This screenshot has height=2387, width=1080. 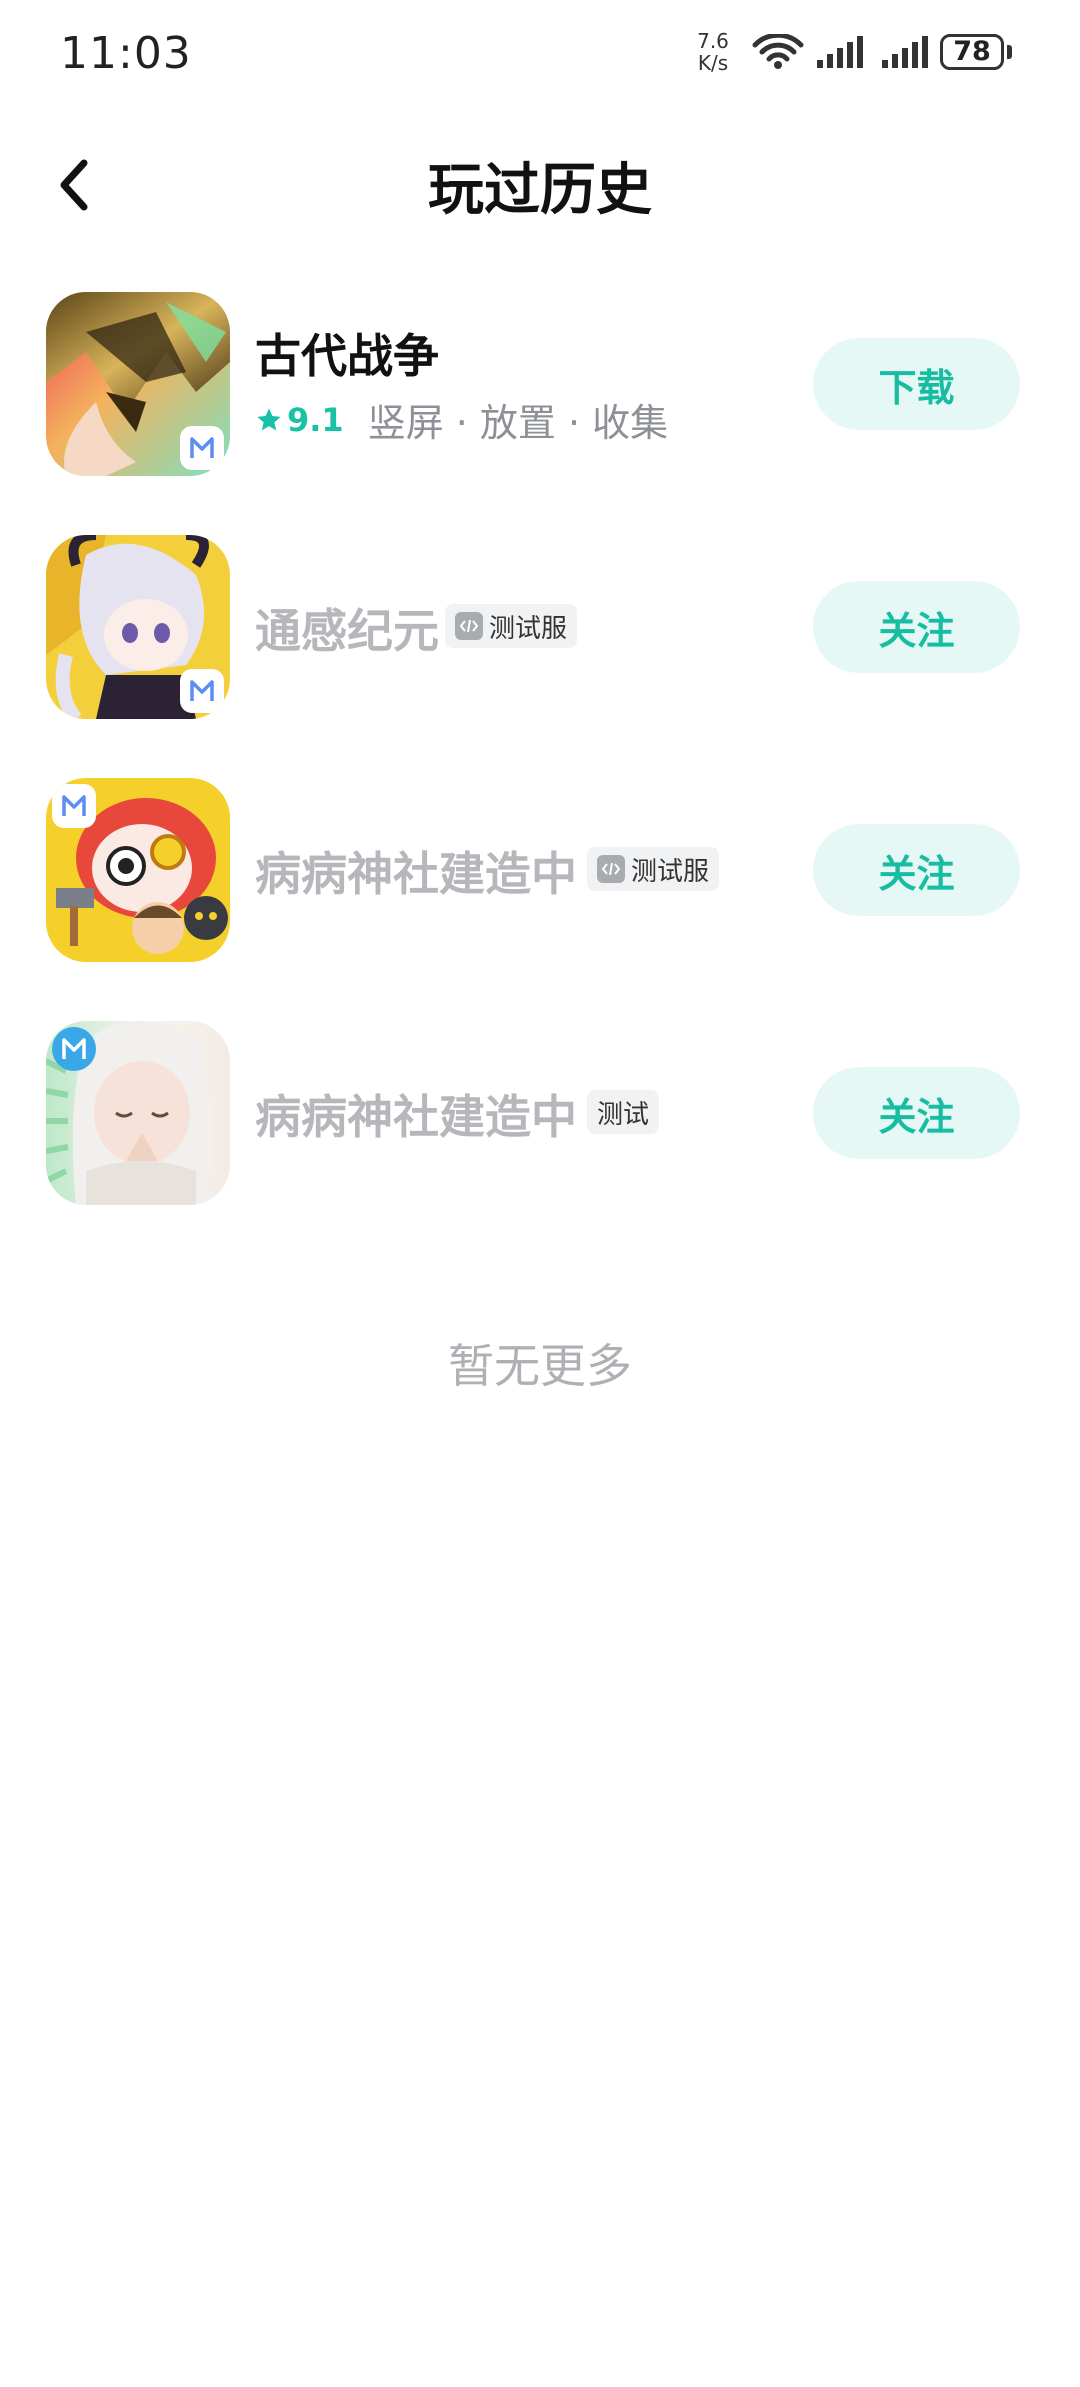 I want to click on no-more-text: 暂无更多, so click(x=540, y=1366).